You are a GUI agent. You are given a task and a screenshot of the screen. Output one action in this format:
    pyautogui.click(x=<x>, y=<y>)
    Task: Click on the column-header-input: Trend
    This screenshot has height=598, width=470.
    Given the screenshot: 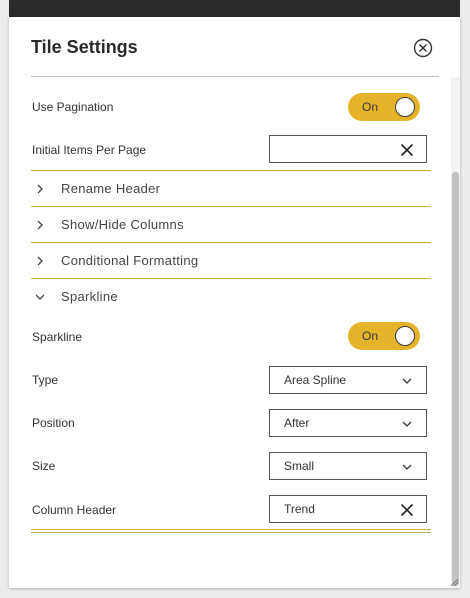 What is the action you would take?
    pyautogui.click(x=348, y=509)
    